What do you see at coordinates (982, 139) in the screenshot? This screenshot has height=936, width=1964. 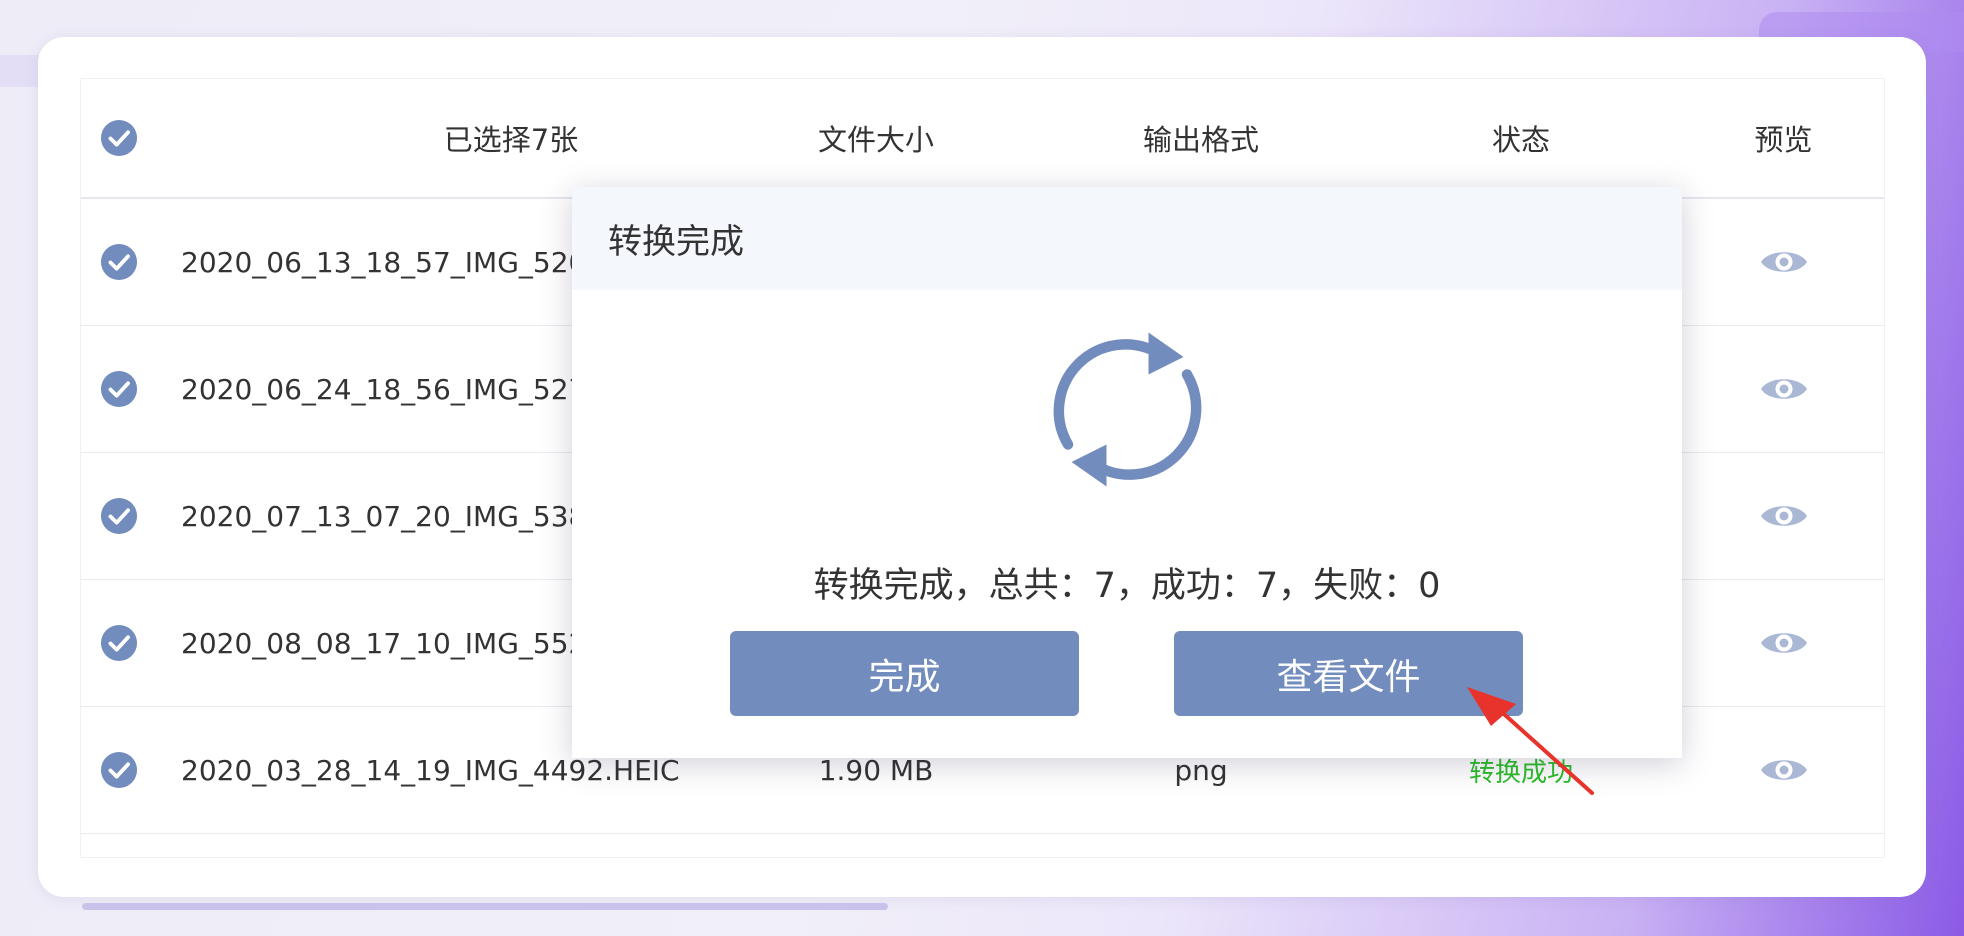 I see `table-header: 已选择7张 文件大小 输出格式 状态 预览` at bounding box center [982, 139].